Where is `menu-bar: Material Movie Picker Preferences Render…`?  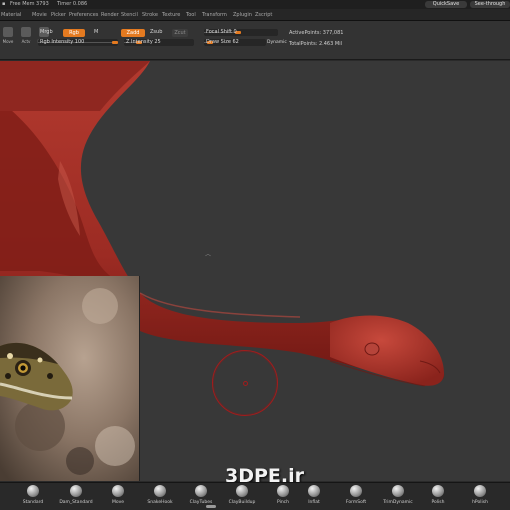 menu-bar: Material Movie Picker Preferences Render… is located at coordinates (255, 15).